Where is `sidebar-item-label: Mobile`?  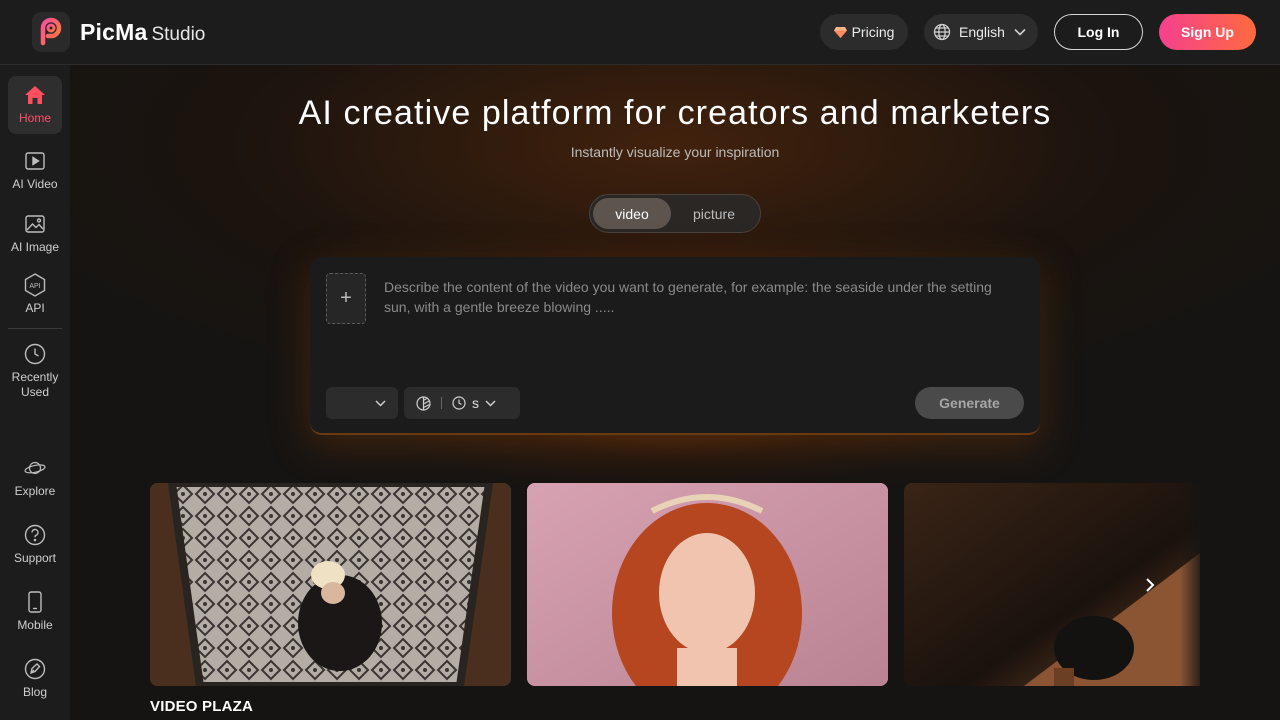 sidebar-item-label: Mobile is located at coordinates (35, 625).